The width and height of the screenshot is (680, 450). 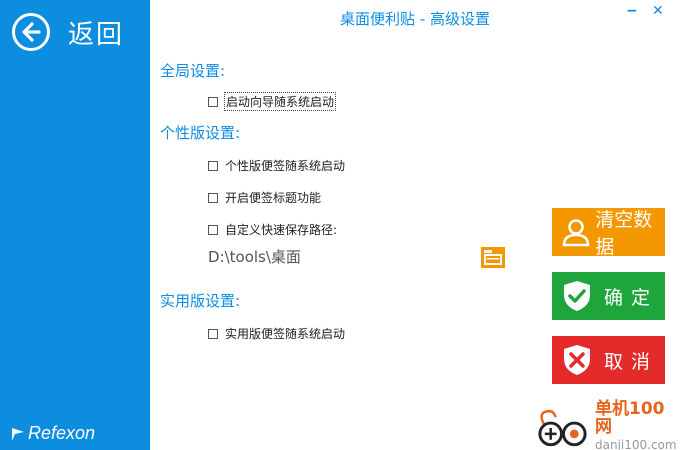 I want to click on brand-logo: Refexon, so click(x=52, y=433).